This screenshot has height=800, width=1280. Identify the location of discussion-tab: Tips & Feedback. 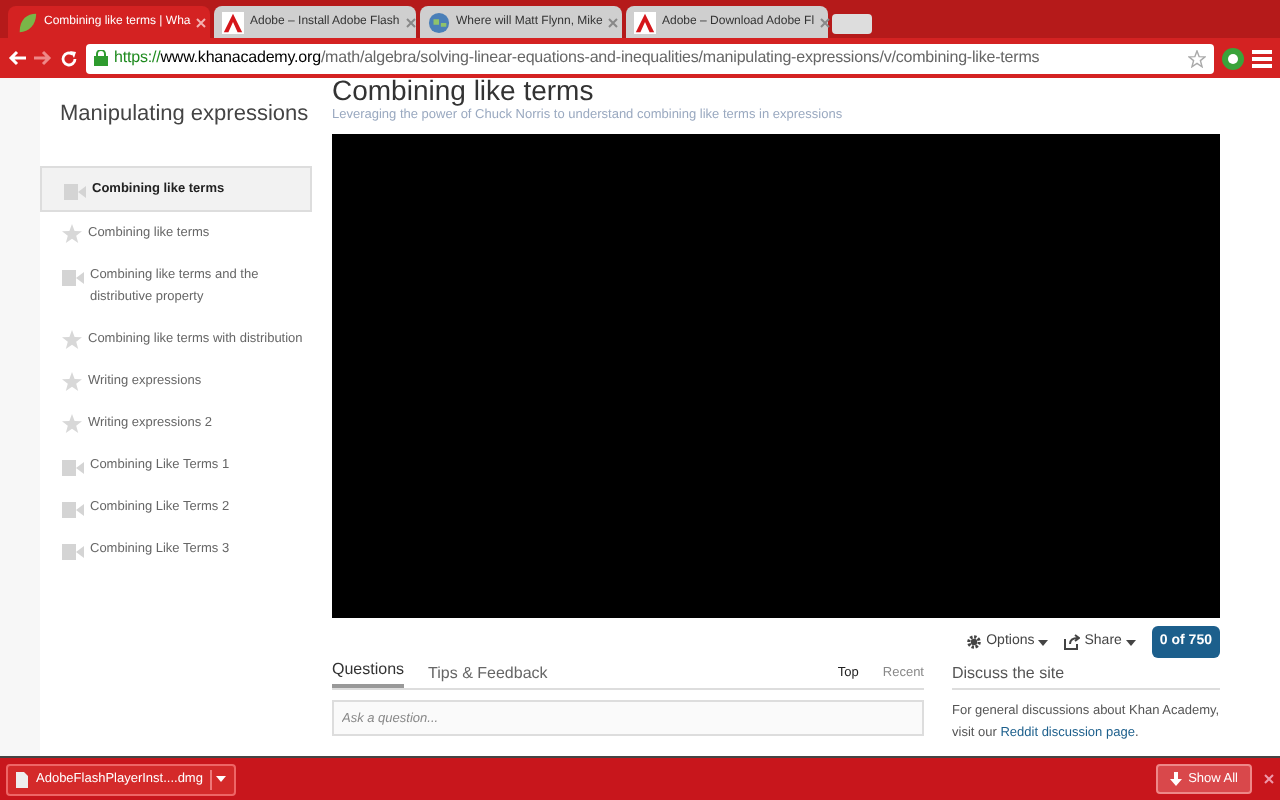
(488, 675).